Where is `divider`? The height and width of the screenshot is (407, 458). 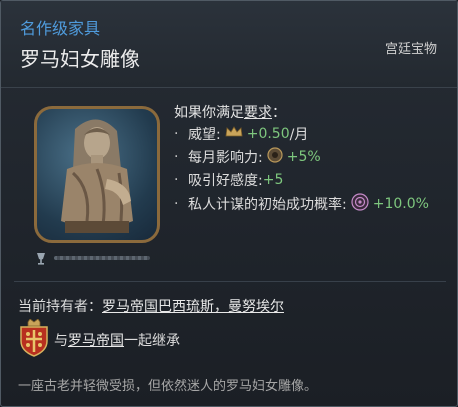 divider is located at coordinates (230, 281).